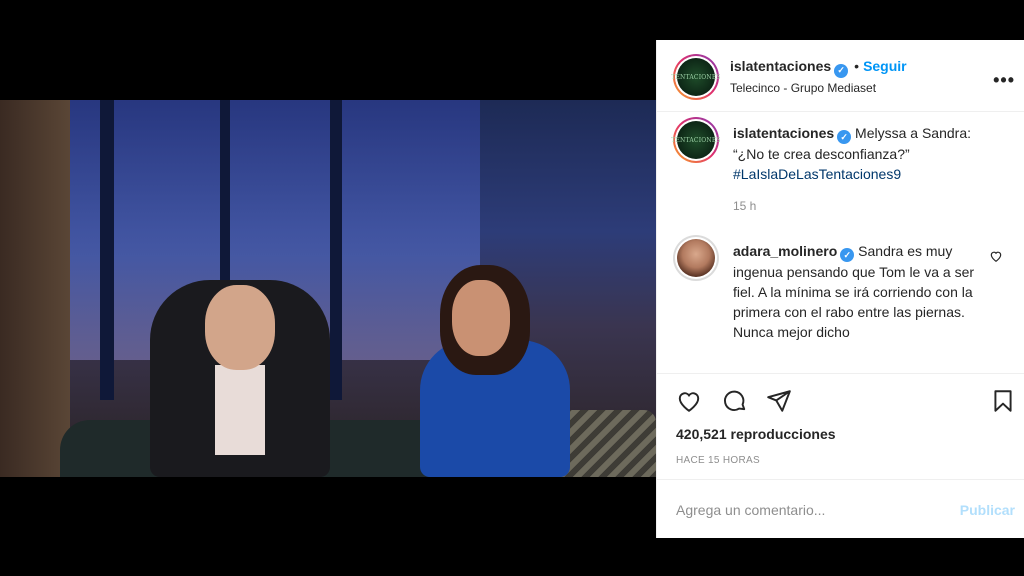 The image size is (1024, 576). What do you see at coordinates (756, 434) in the screenshot?
I see `views-count: 420,521 reproducciones` at bounding box center [756, 434].